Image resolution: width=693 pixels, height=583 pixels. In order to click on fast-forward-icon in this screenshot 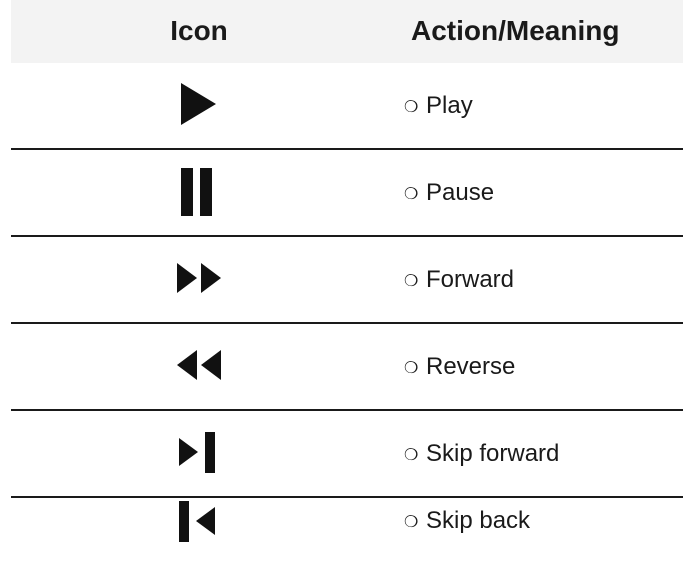, I will do `click(199, 279)`.